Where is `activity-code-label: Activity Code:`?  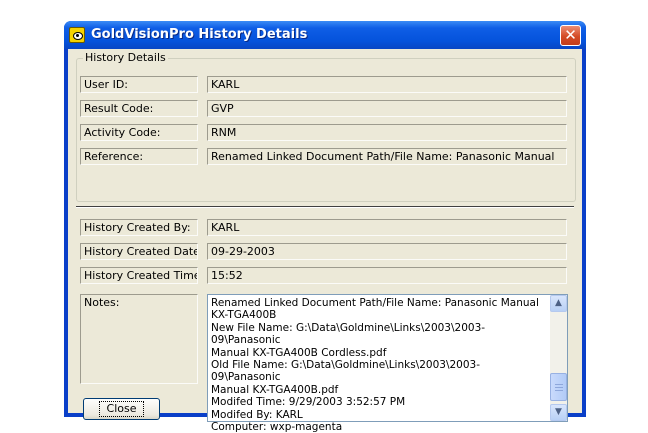 activity-code-label: Activity Code: is located at coordinates (139, 132).